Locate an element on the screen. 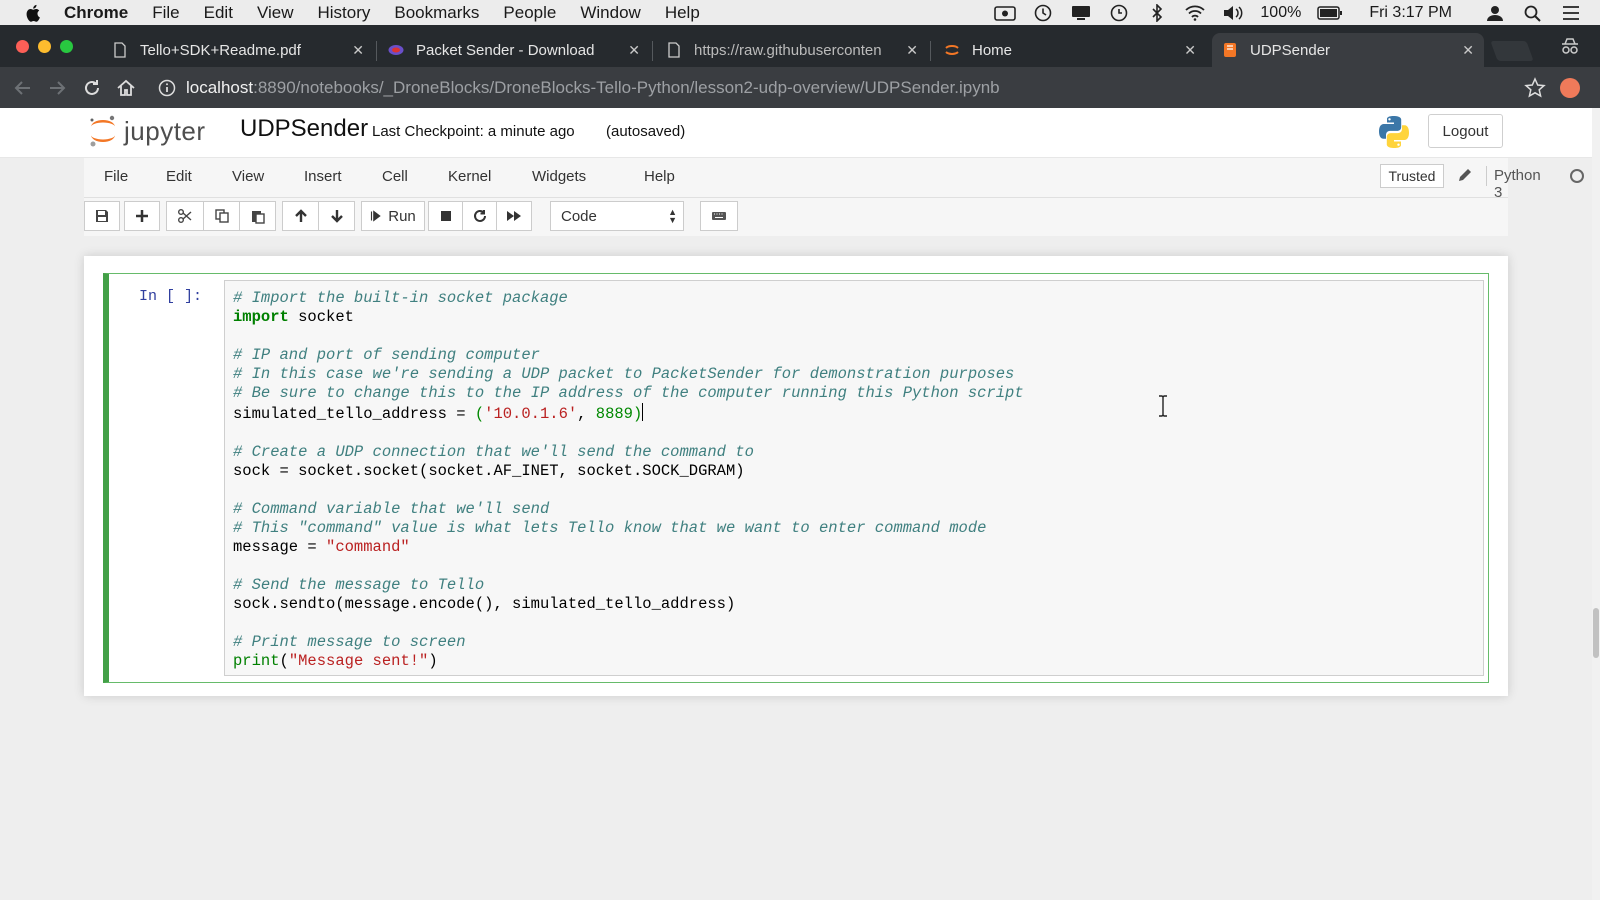  time-machine-icon is located at coordinates (1119, 13).